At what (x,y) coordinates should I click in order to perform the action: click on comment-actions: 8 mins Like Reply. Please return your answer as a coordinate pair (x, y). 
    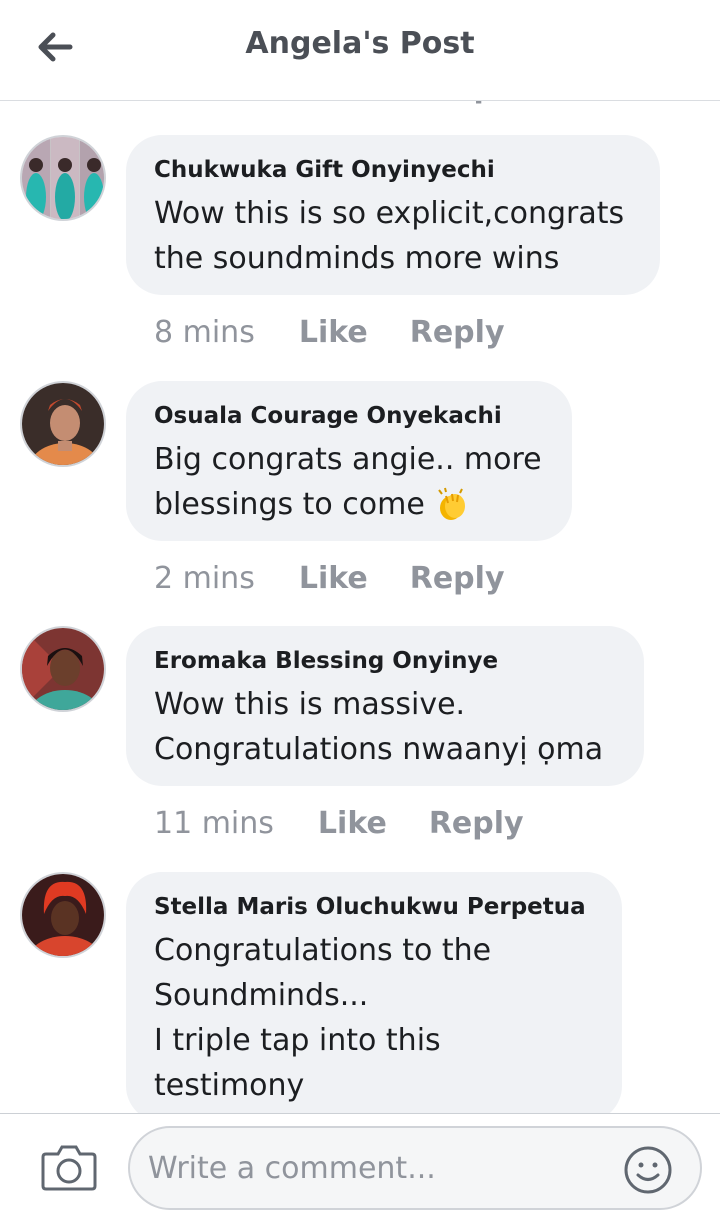
    Looking at the image, I should click on (350, 332).